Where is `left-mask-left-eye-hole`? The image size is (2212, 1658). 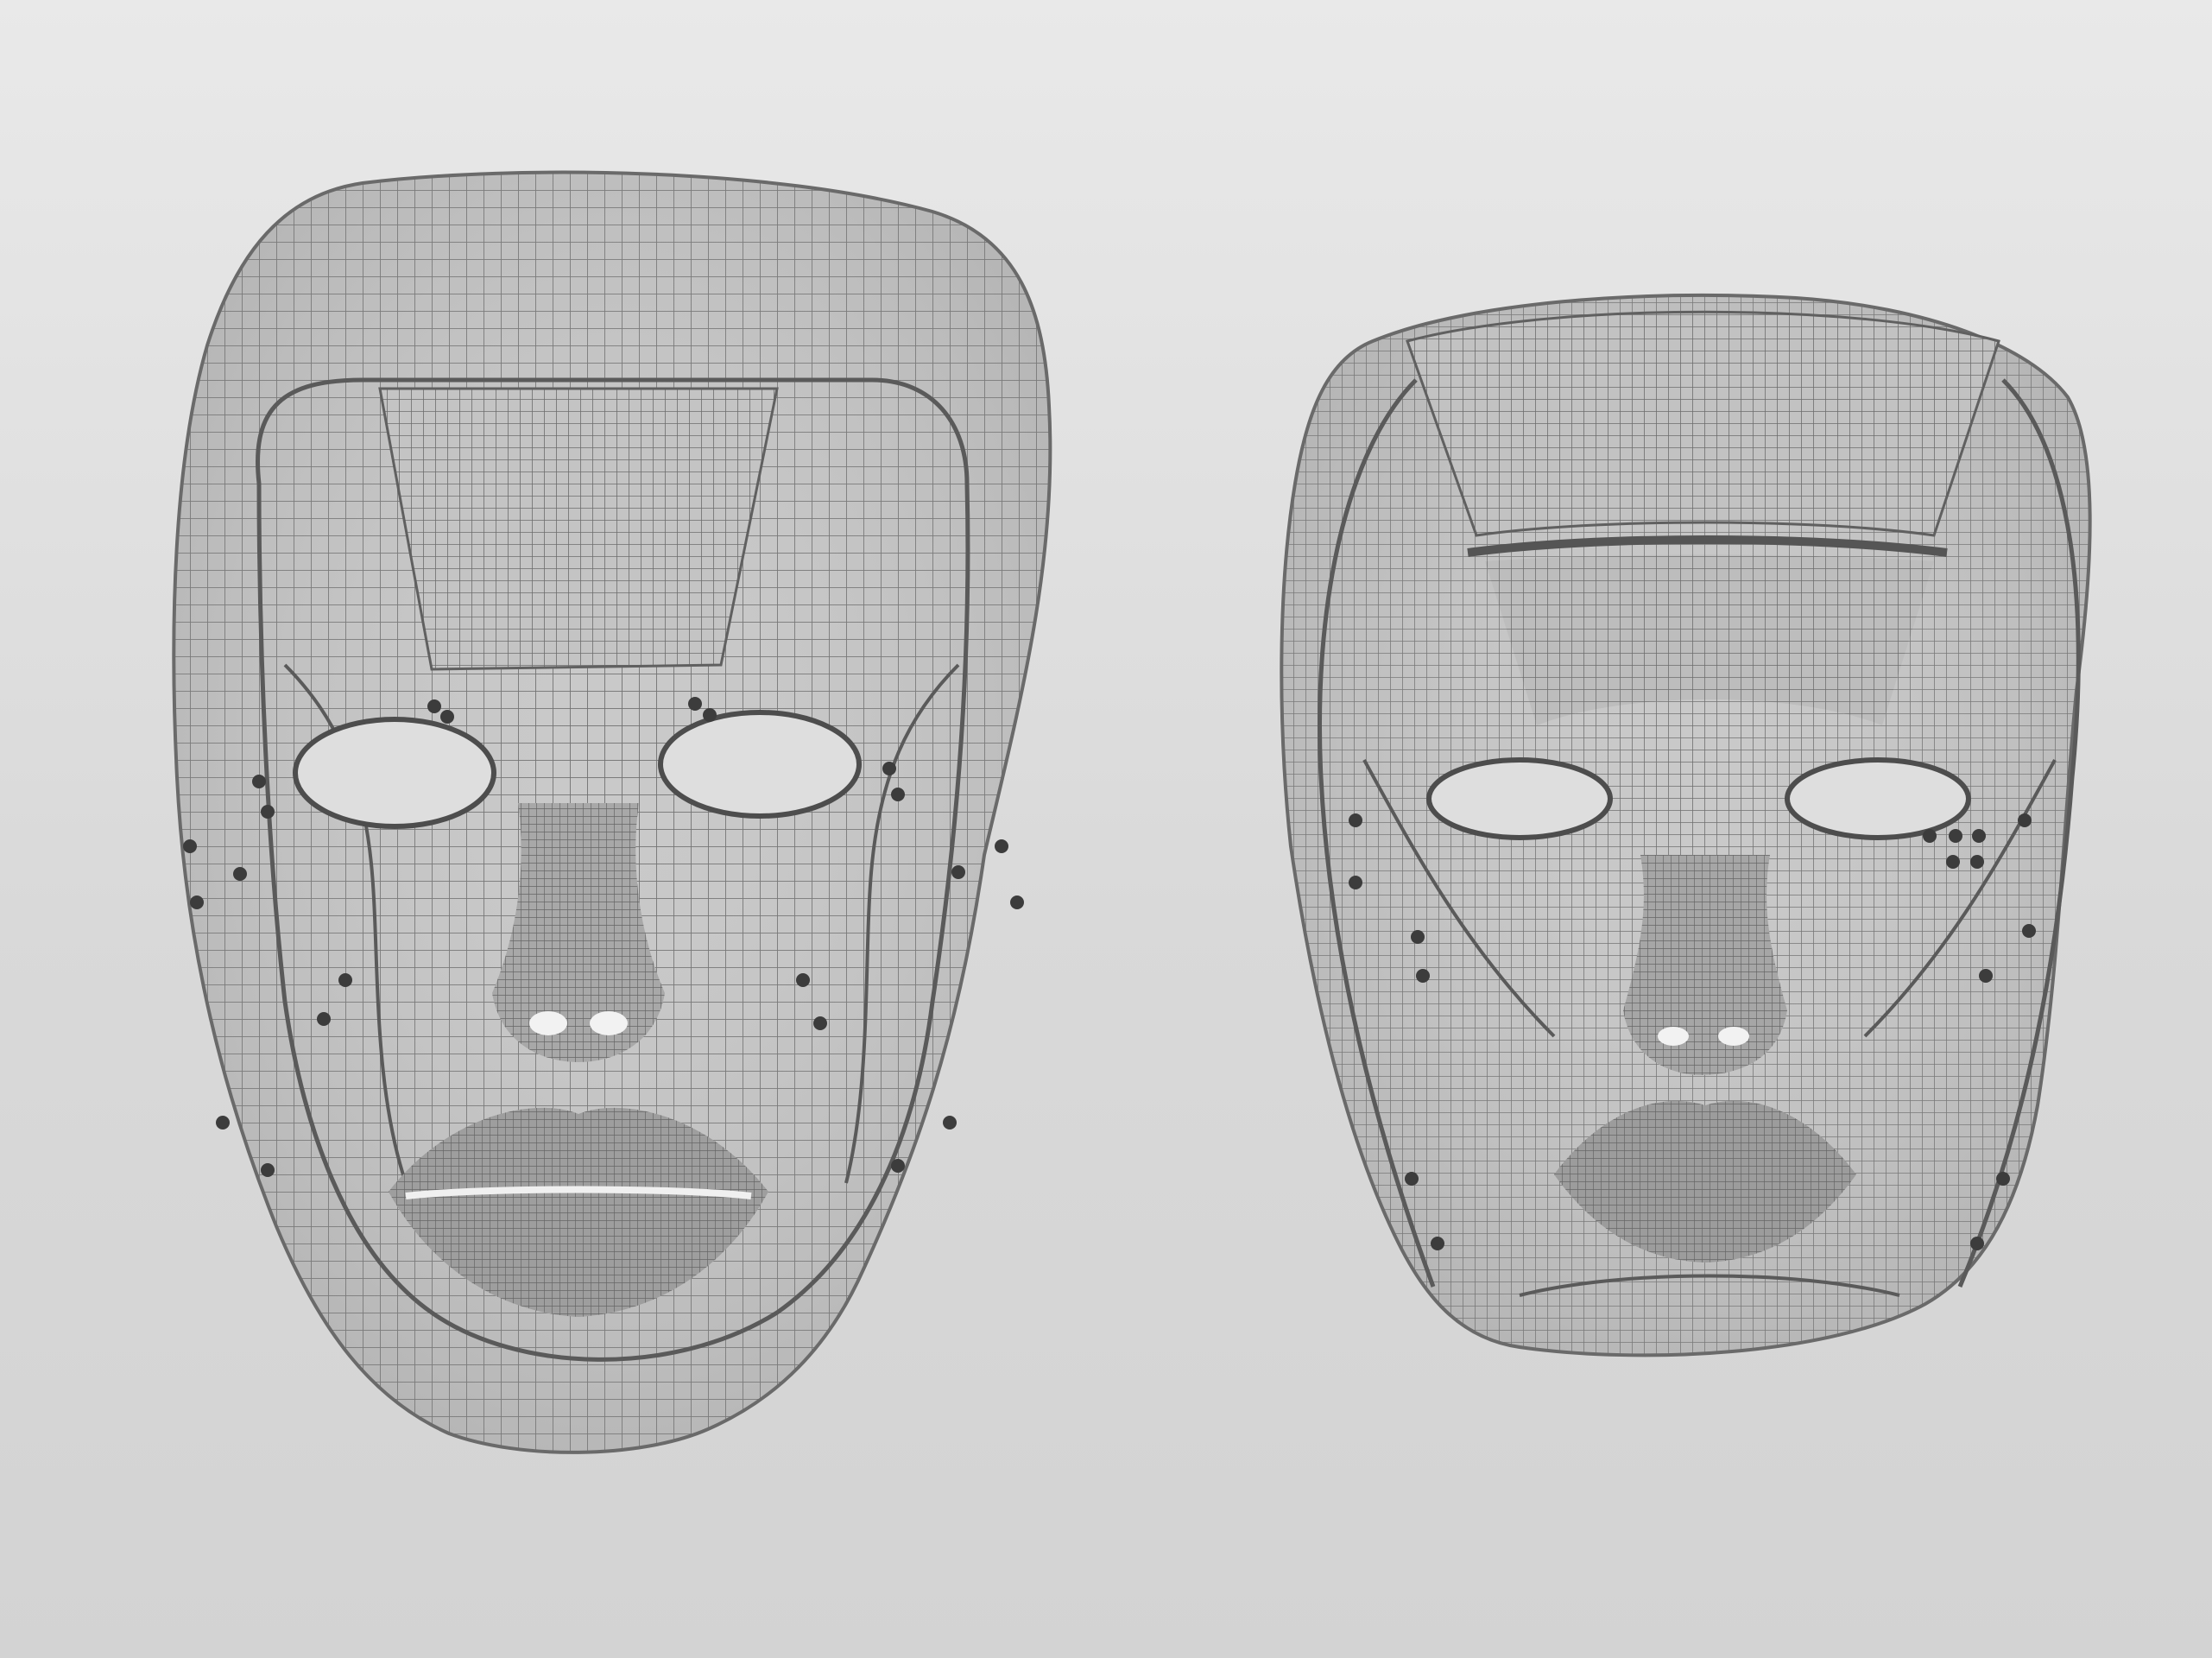
left-mask-left-eye-hole is located at coordinates (394, 773).